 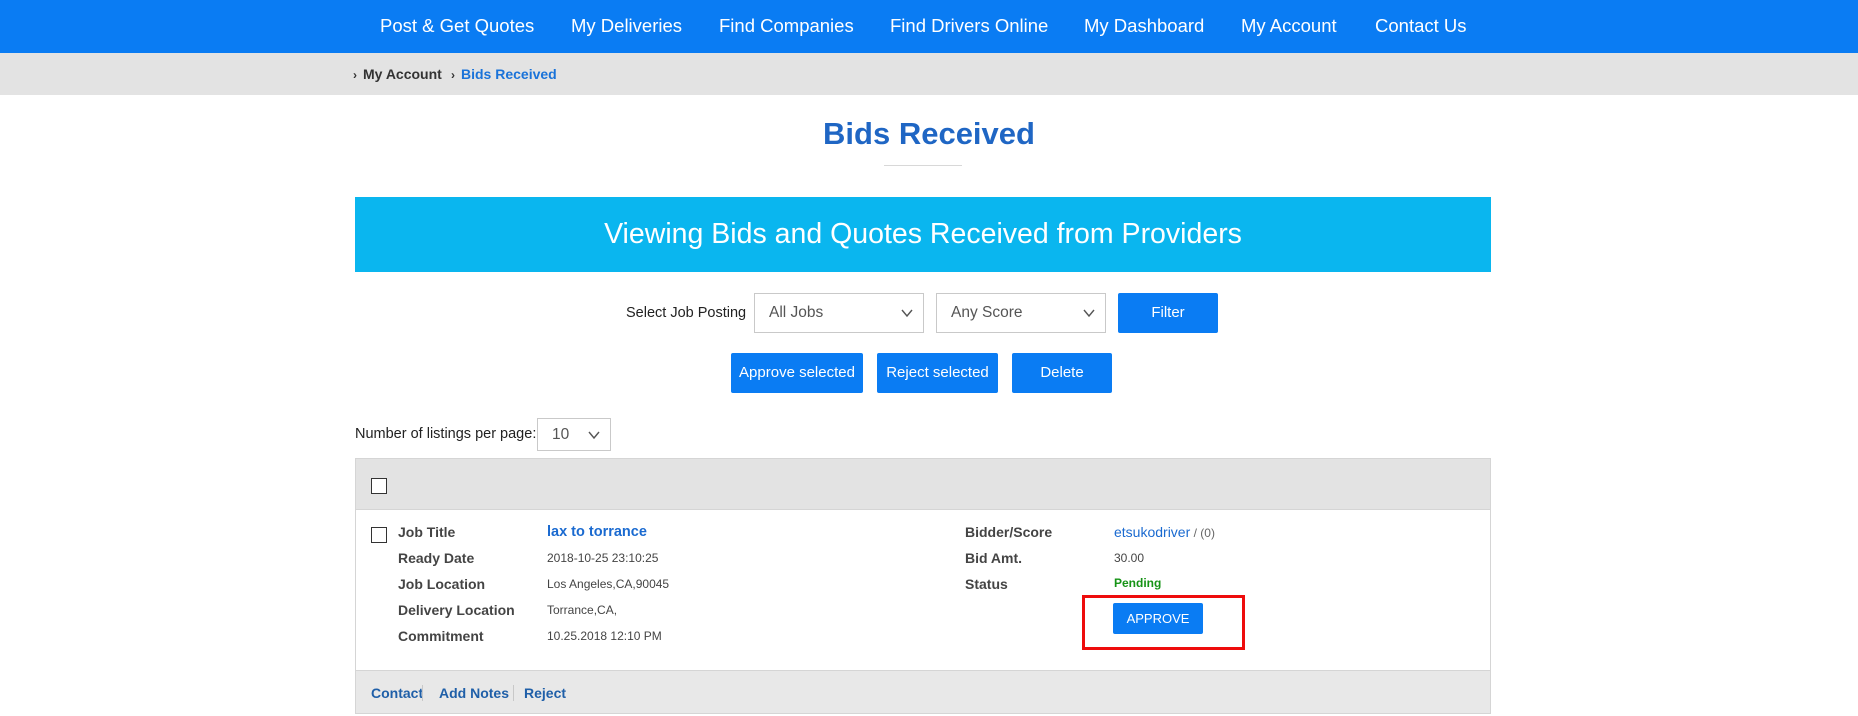 I want to click on listing-footer: Contact Add Notes Reject, so click(x=923, y=692).